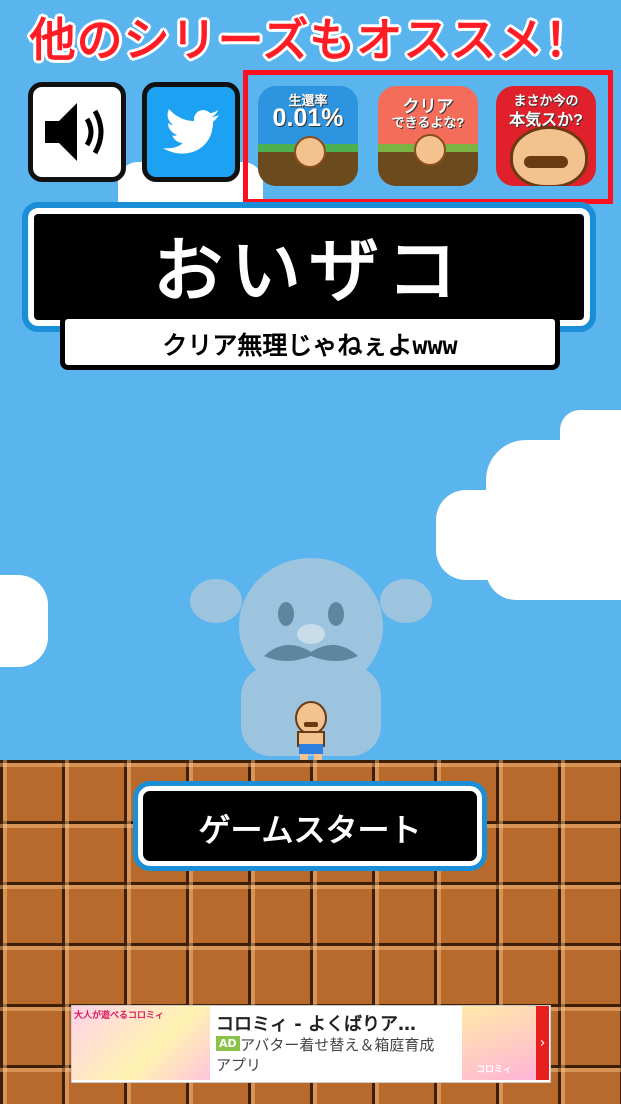 The width and height of the screenshot is (621, 1104). Describe the element at coordinates (590, 430) in the screenshot. I see `cloud-right-top` at that location.